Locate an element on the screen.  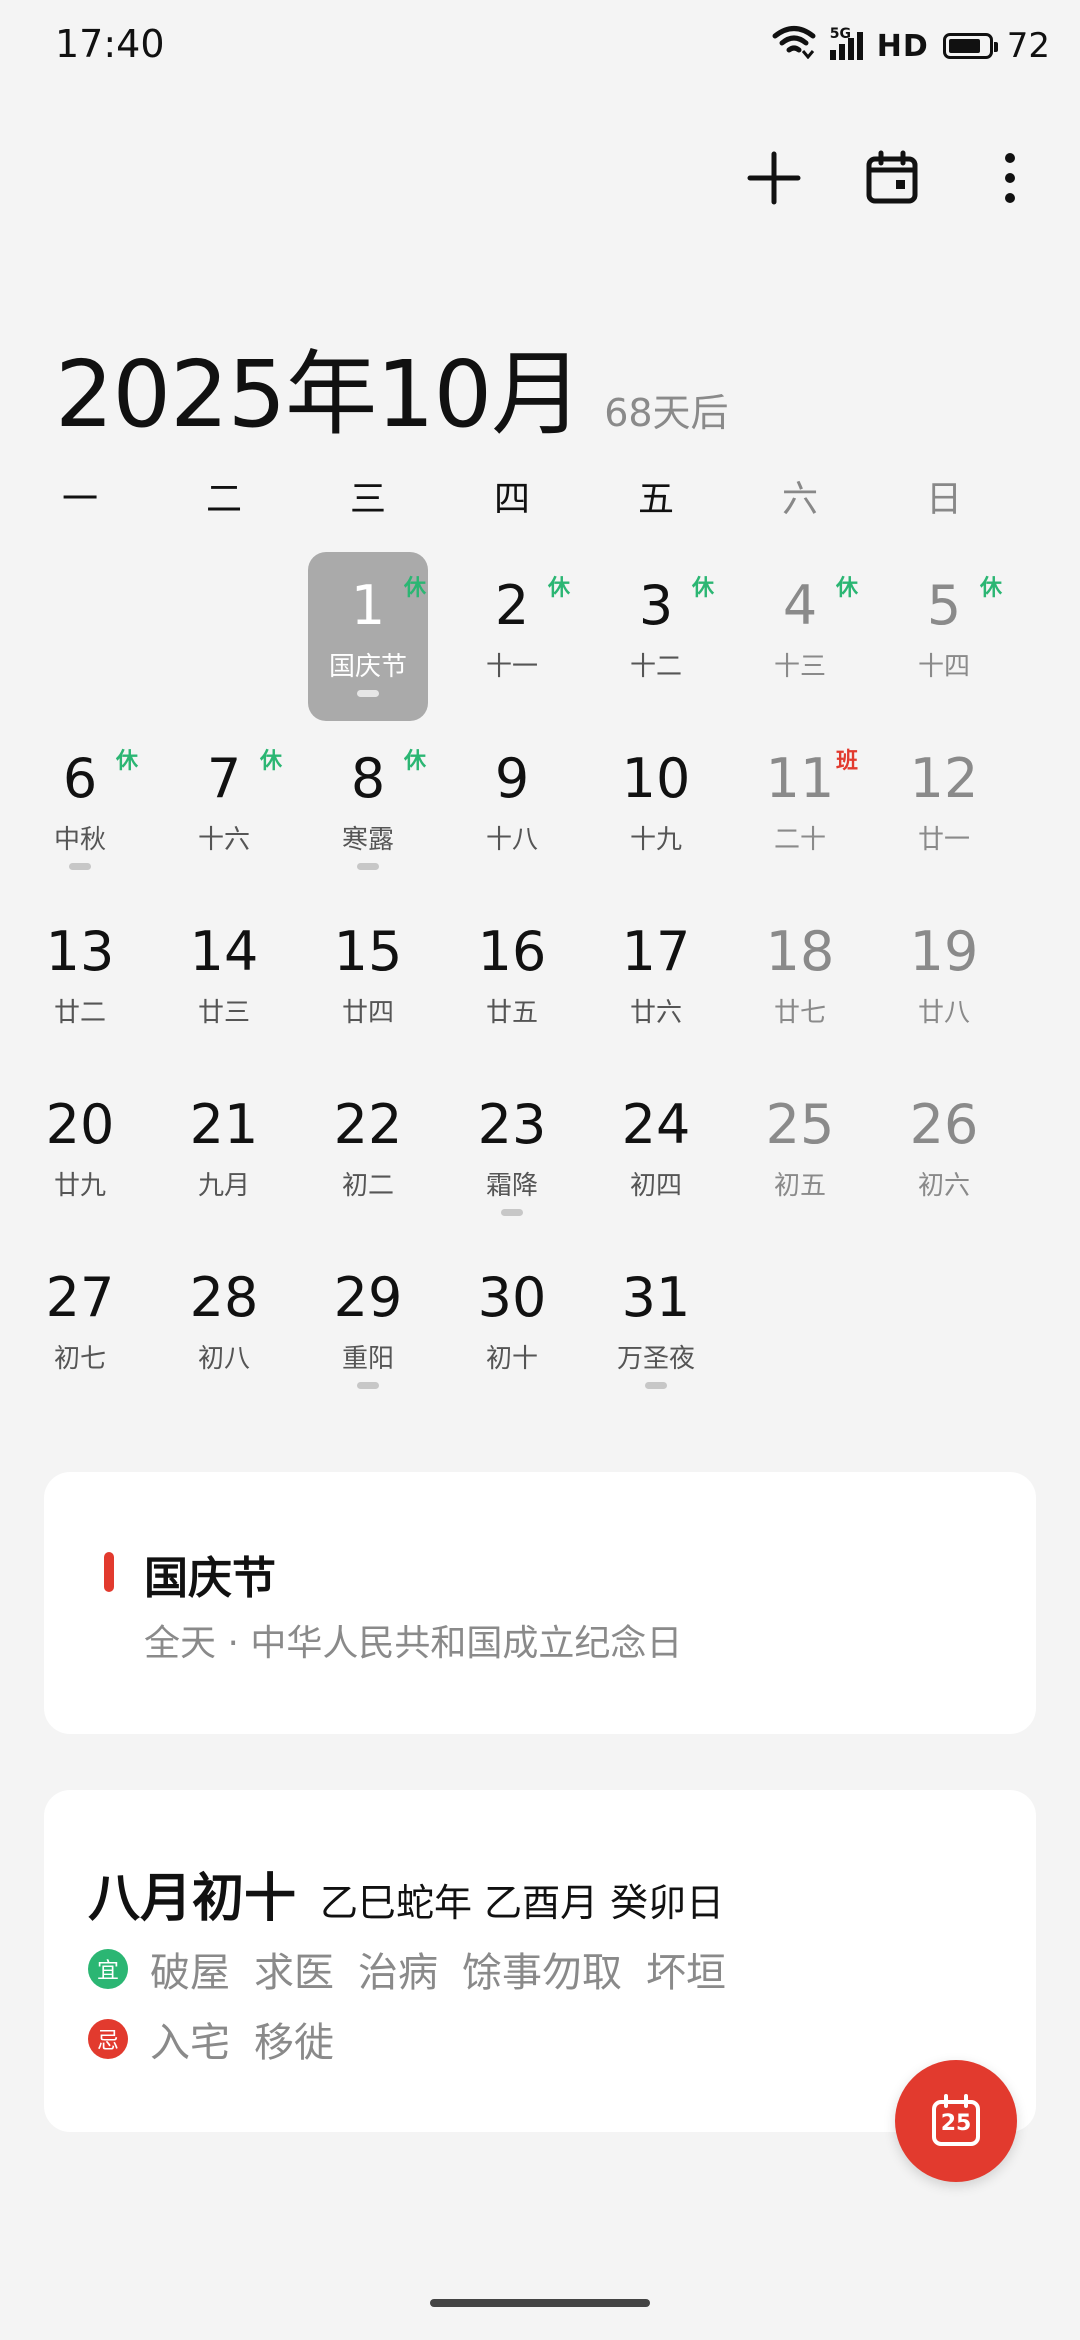
day-cell: 30 初十 is located at coordinates (512, 1326).